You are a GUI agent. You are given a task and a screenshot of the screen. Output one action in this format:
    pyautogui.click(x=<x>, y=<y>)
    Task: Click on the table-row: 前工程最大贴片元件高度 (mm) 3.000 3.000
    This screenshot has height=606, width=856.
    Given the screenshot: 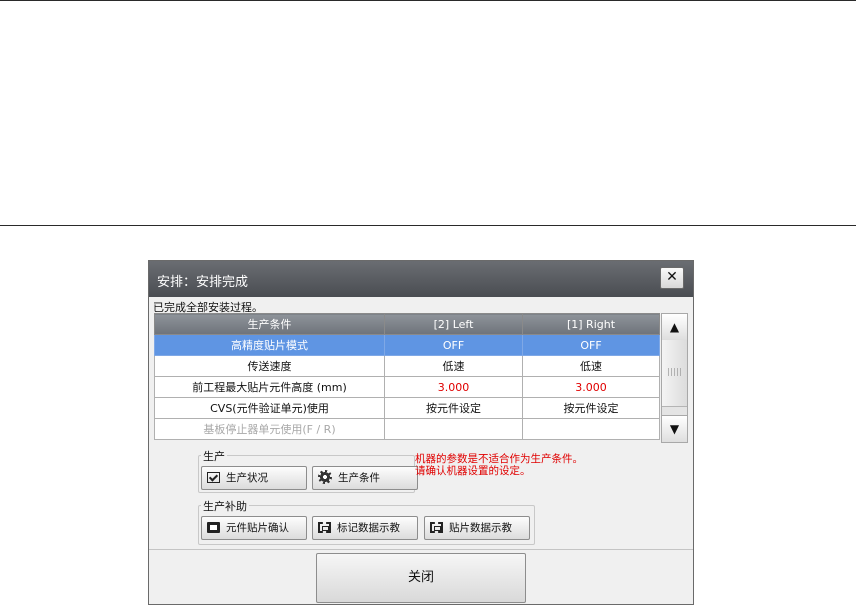 What is the action you would take?
    pyautogui.click(x=407, y=387)
    